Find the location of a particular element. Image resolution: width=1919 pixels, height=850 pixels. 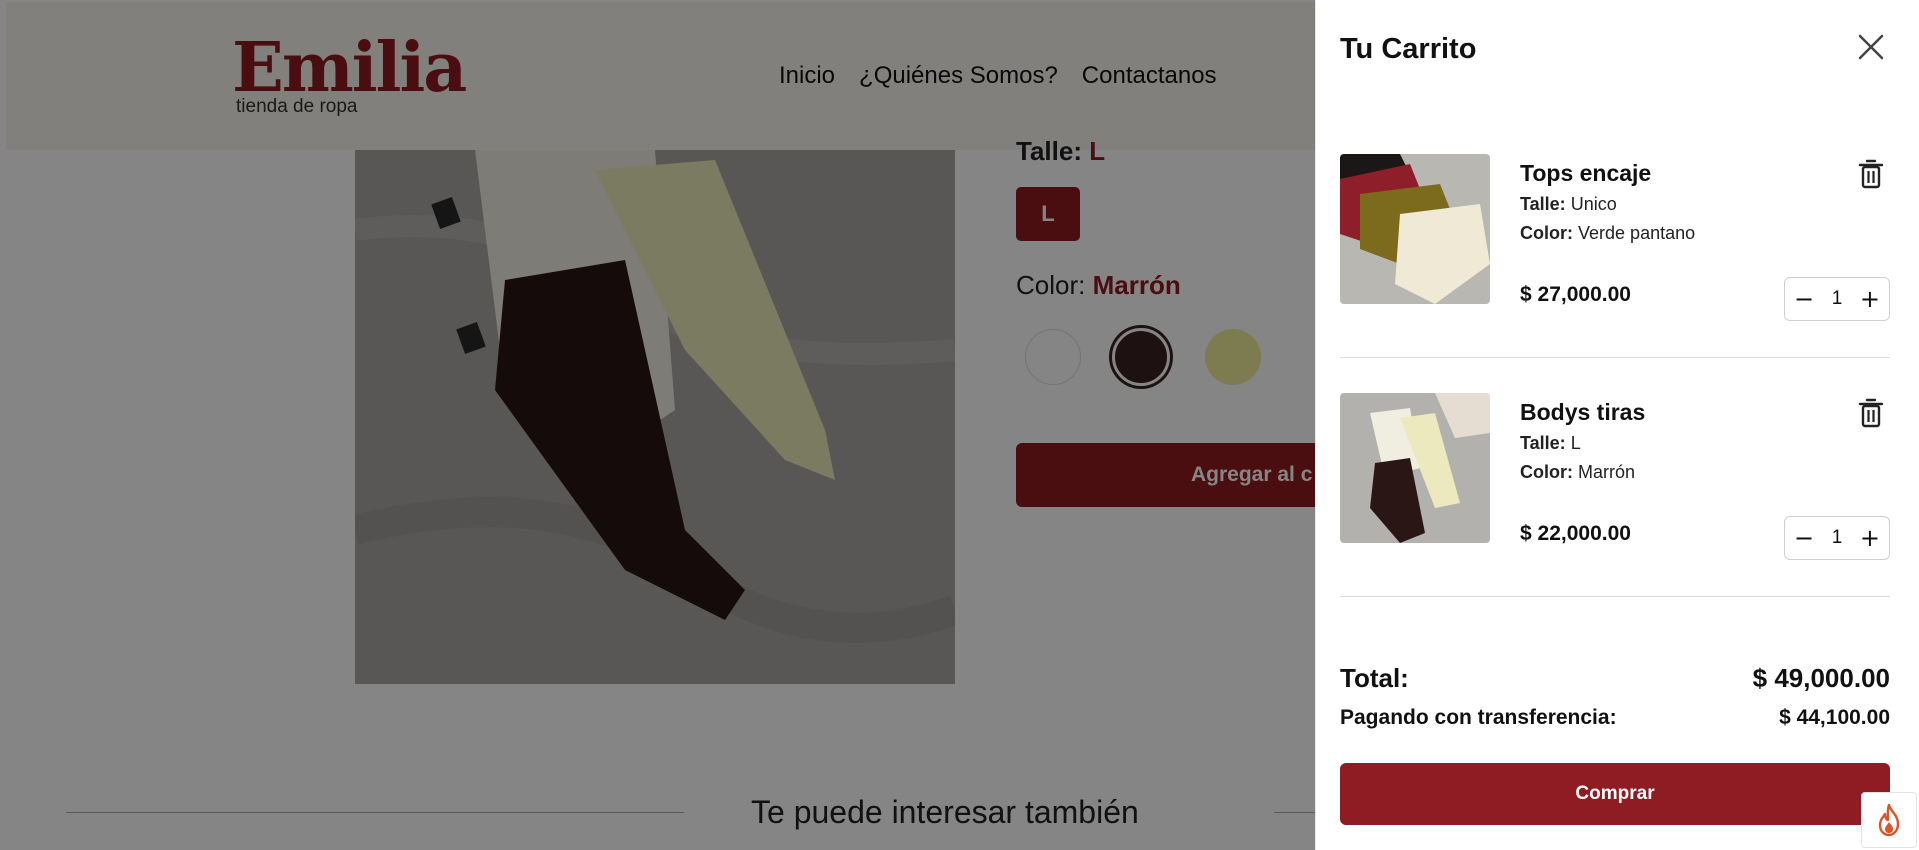

cart-item-size: Talle: L is located at coordinates (1550, 443).